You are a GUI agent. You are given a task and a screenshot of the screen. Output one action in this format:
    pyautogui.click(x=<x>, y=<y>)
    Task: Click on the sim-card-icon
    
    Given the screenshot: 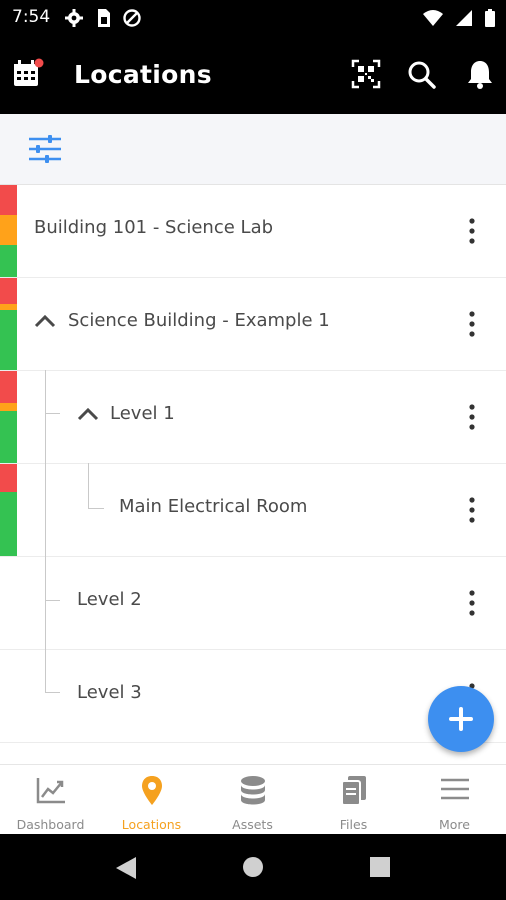 What is the action you would take?
    pyautogui.click(x=104, y=18)
    